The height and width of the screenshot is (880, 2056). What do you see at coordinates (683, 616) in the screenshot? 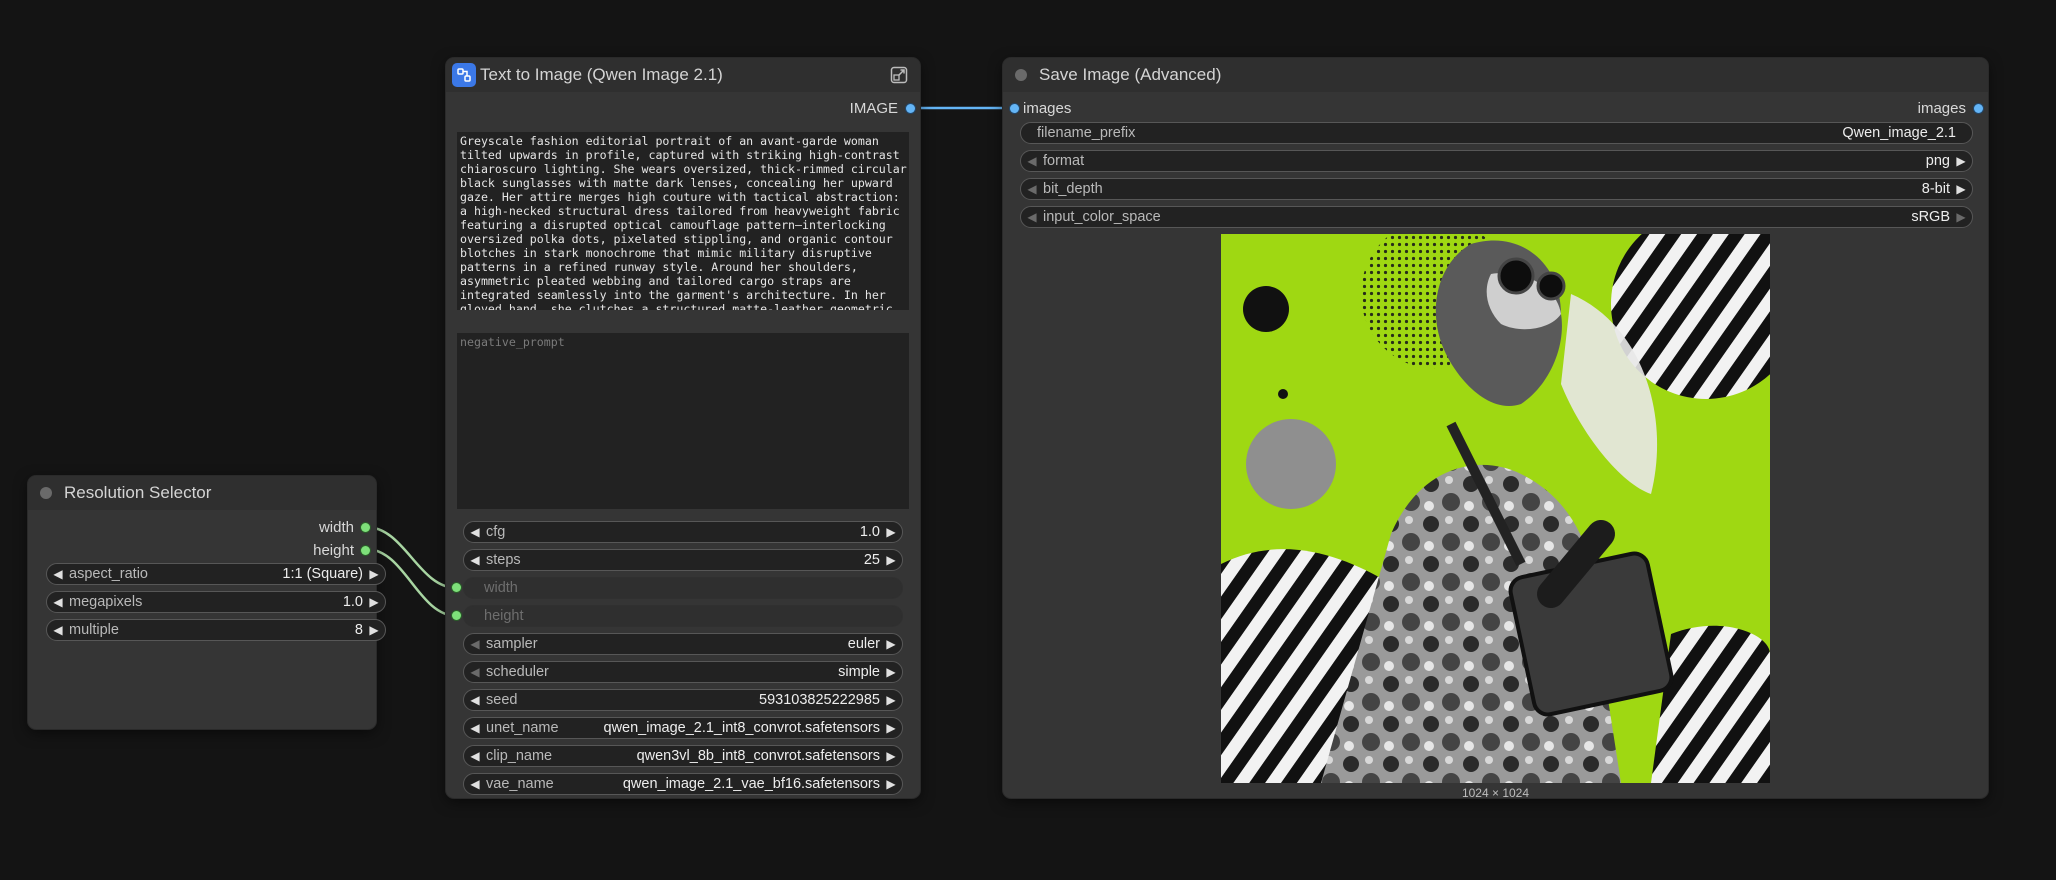
I see `height-input-widget: height` at bounding box center [683, 616].